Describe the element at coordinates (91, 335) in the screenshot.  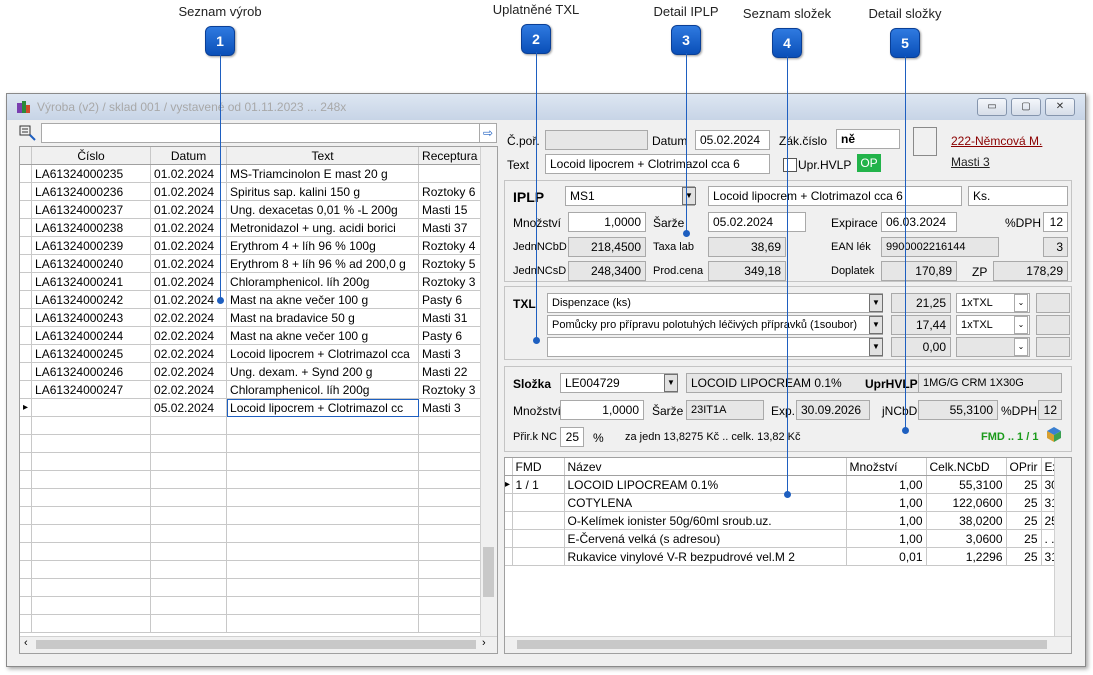
I see `cell-cislo: LA61324000244` at that location.